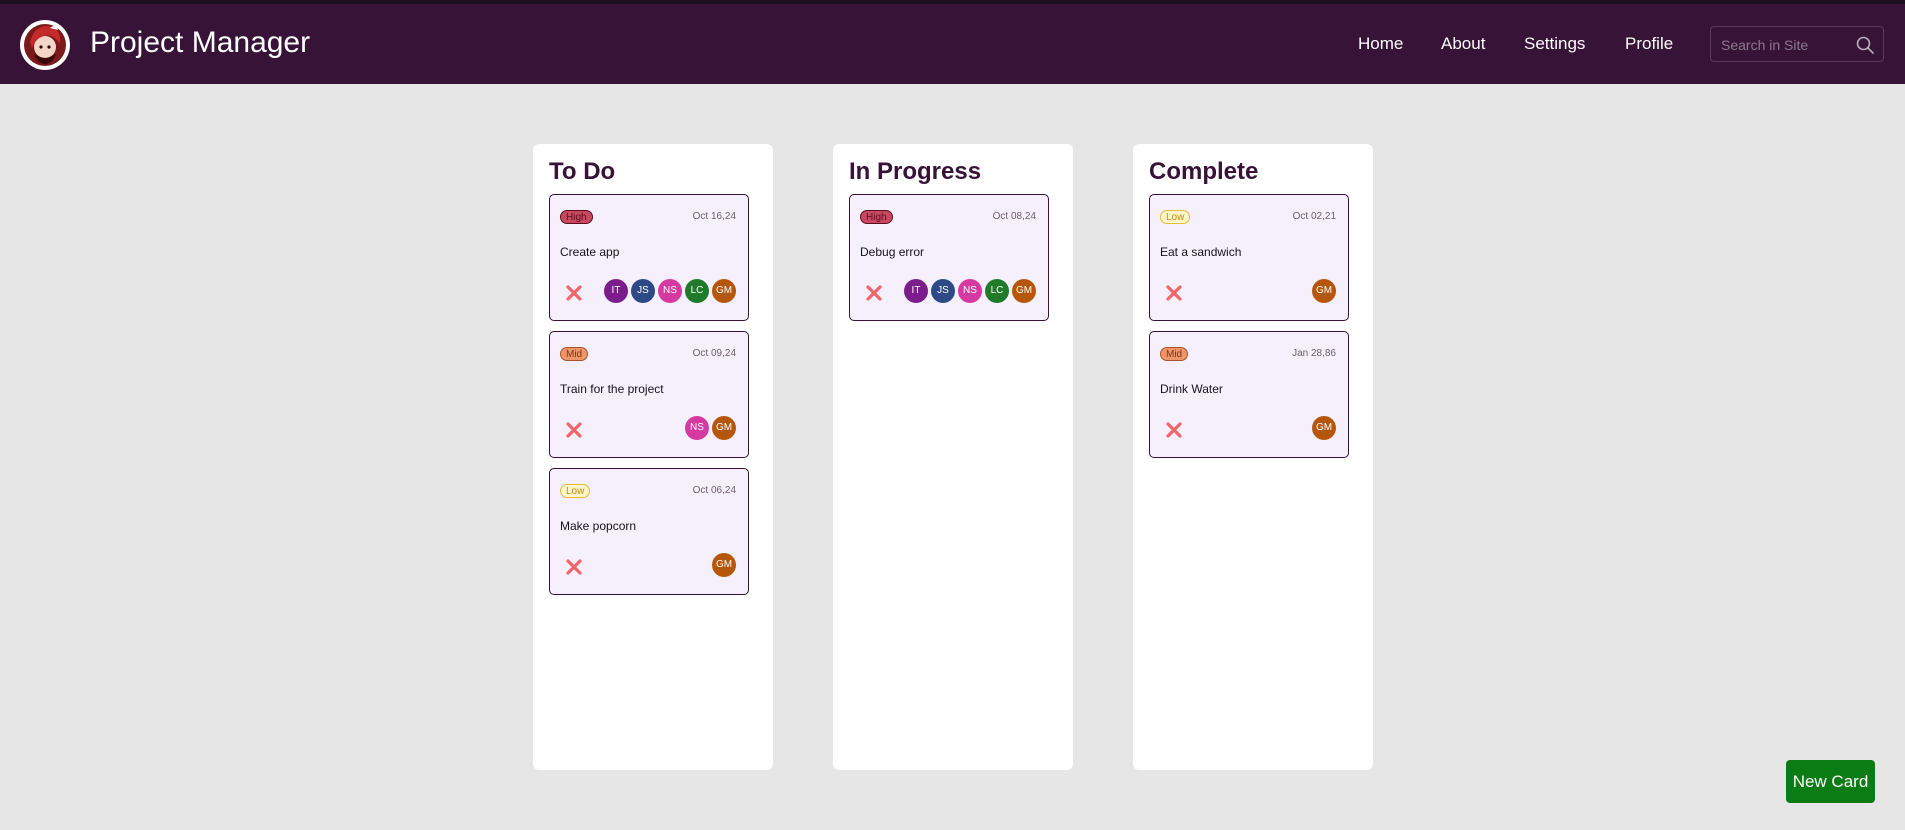  What do you see at coordinates (1314, 216) in the screenshot?
I see `card-date: Oct 02,21` at bounding box center [1314, 216].